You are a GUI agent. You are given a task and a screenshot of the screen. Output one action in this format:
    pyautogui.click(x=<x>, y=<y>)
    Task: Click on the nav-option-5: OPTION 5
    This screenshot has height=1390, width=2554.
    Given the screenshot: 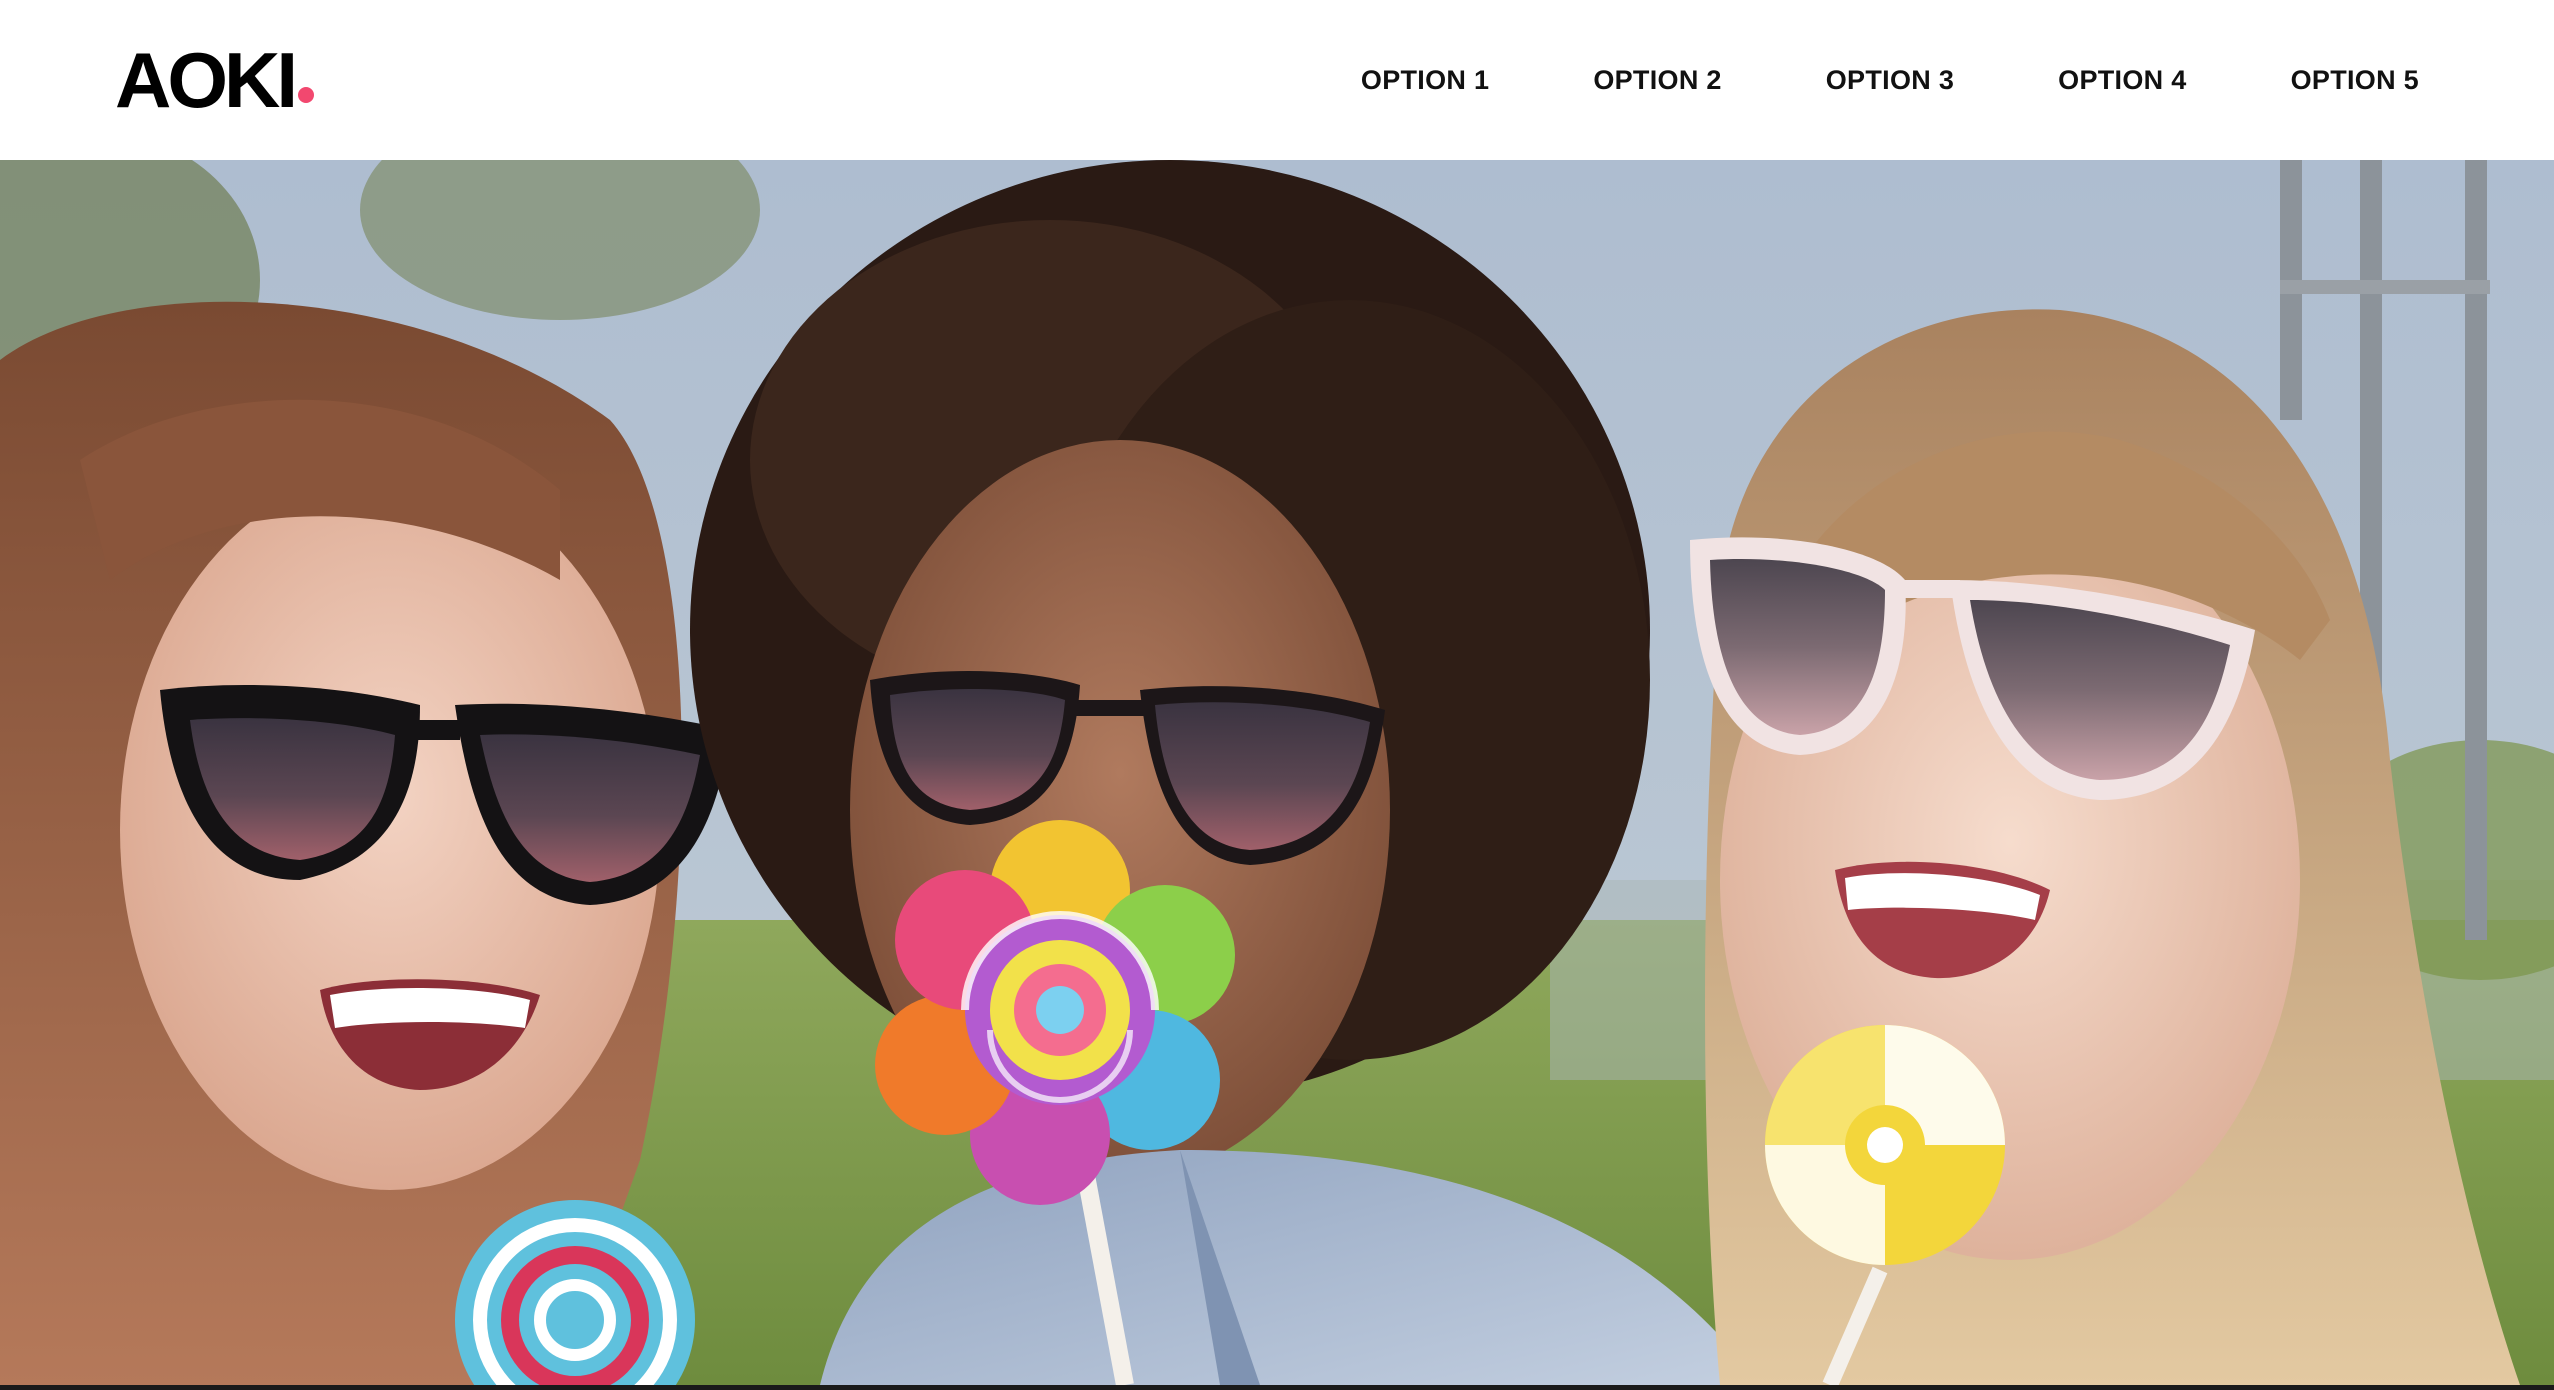 What is the action you would take?
    pyautogui.click(x=2355, y=80)
    